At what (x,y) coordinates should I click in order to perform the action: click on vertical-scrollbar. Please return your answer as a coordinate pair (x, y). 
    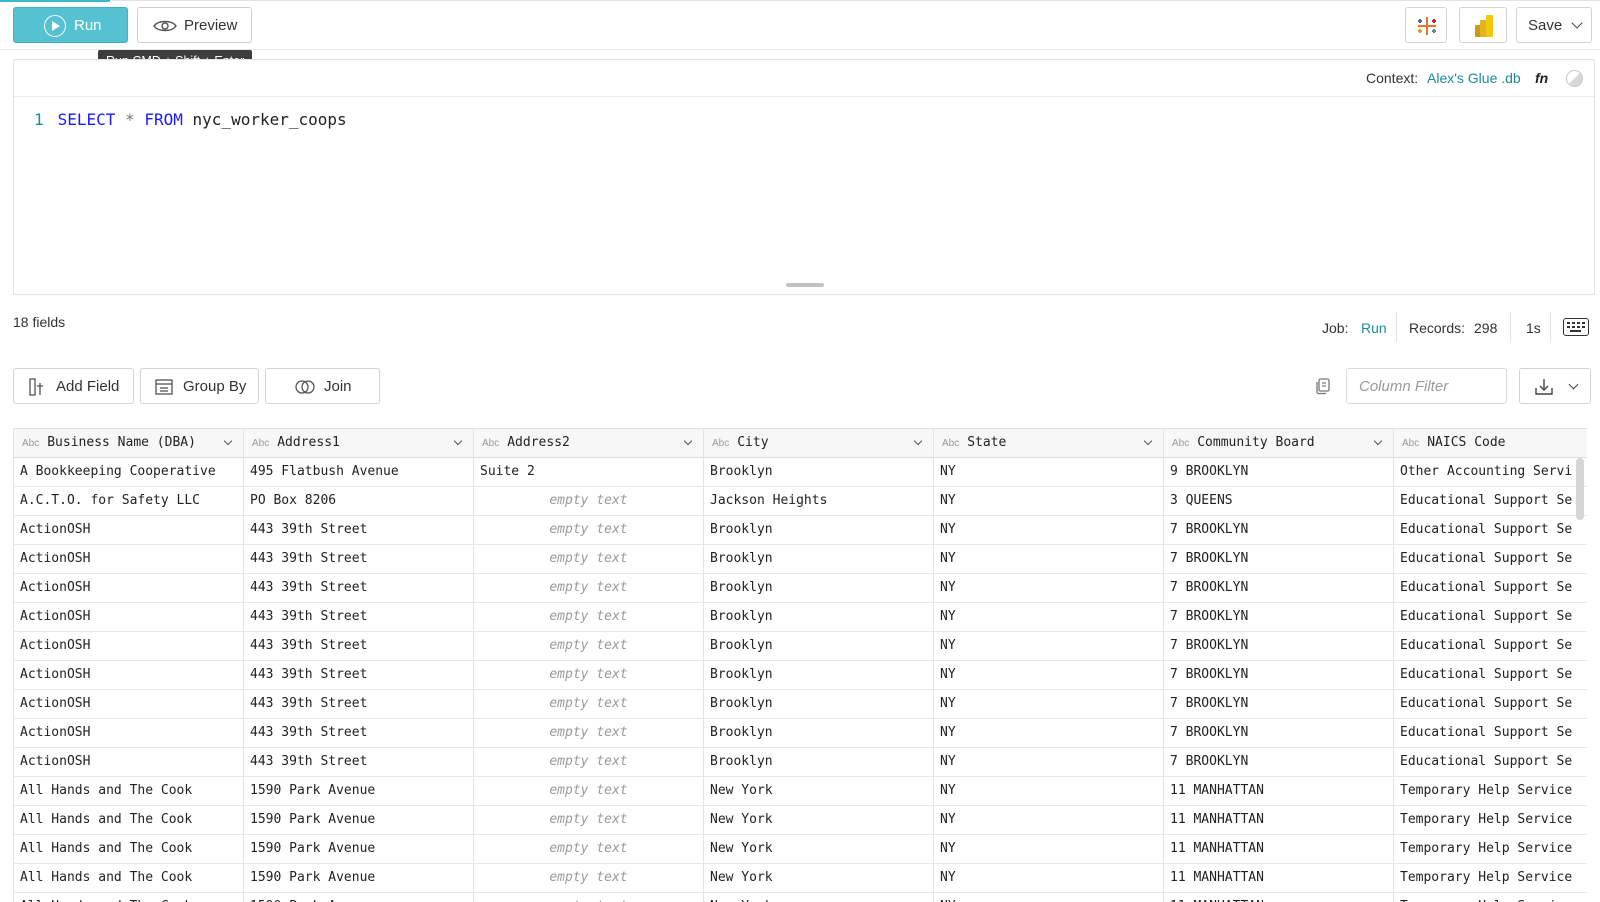
    Looking at the image, I should click on (1580, 489).